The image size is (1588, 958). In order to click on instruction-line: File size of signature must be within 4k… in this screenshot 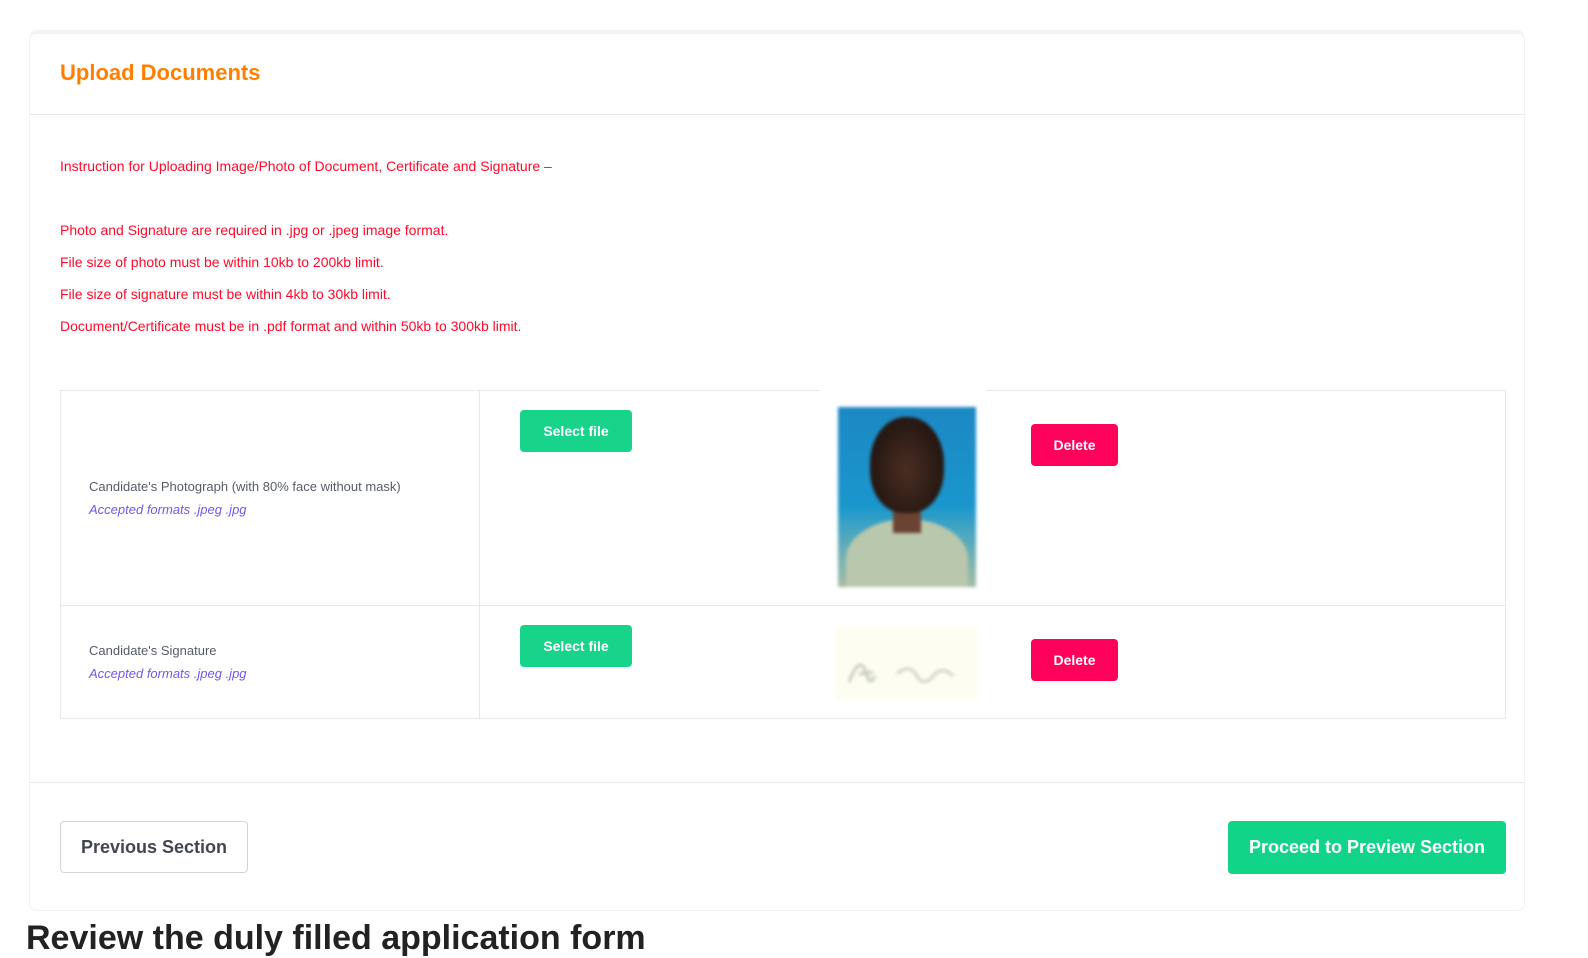, I will do `click(225, 294)`.